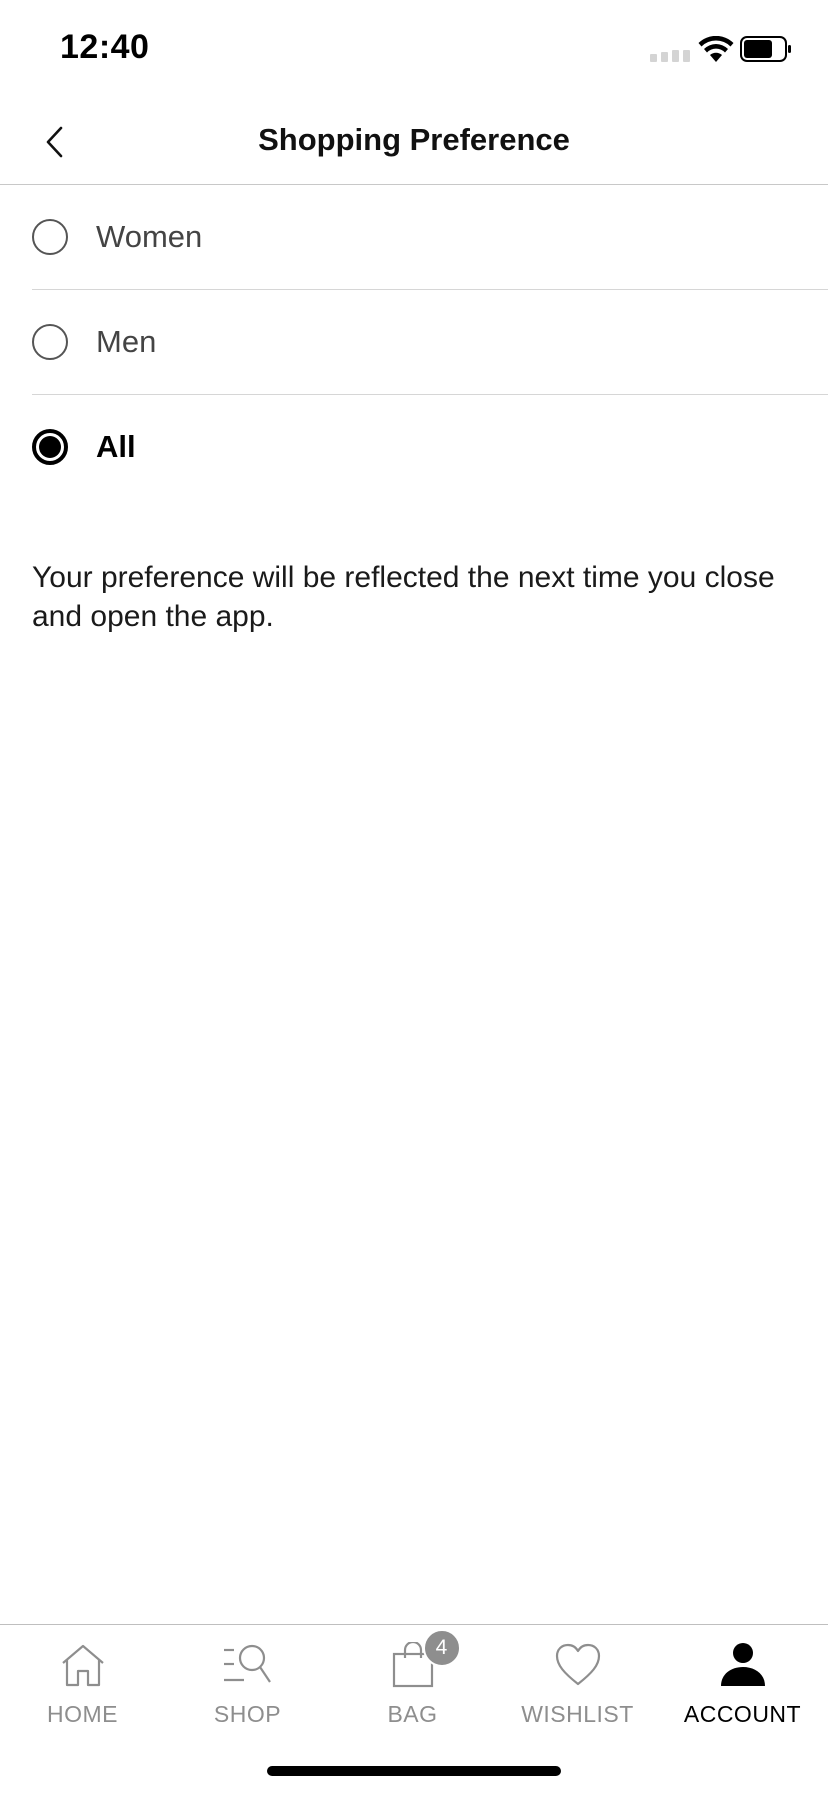  I want to click on bag-icon: 4, so click(423, 1661).